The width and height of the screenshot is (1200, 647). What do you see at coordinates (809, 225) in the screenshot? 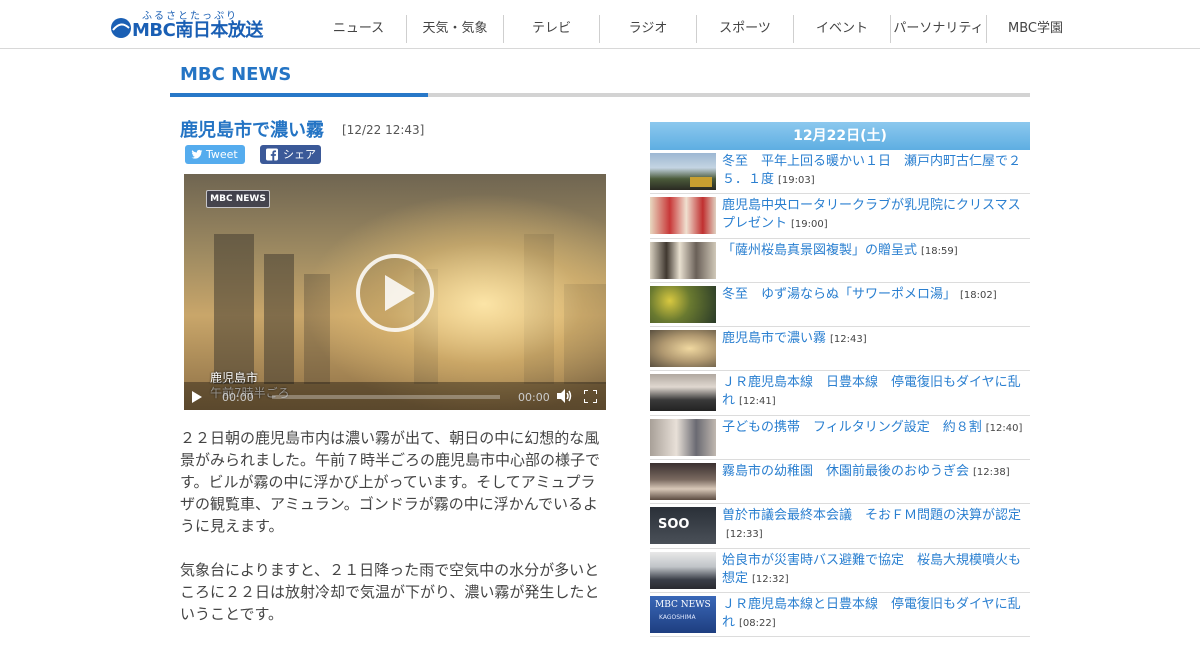
I see `news-time: [19:00]` at bounding box center [809, 225].